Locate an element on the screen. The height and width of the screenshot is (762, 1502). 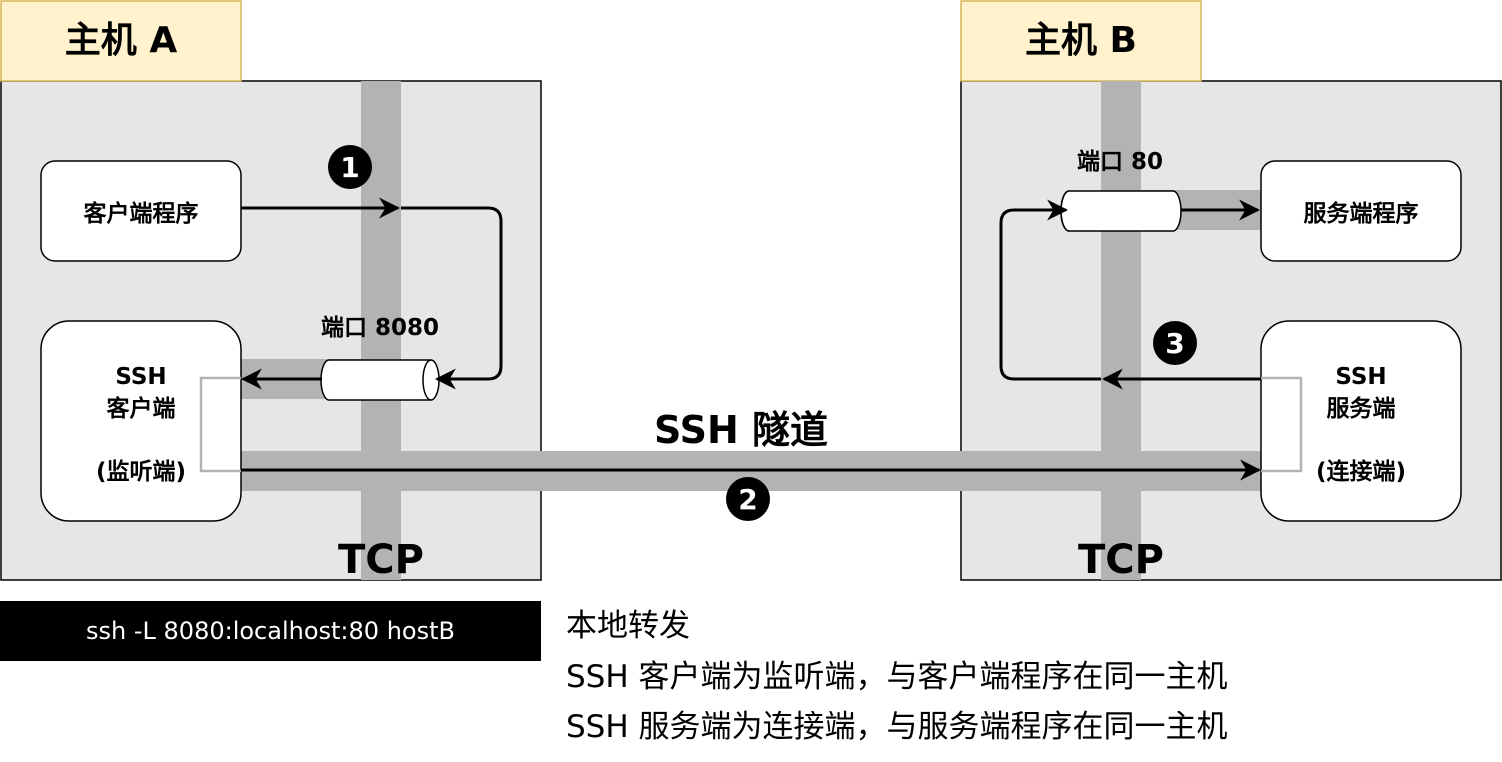
ssh-server-role: (连接端) is located at coordinates (1361, 471).